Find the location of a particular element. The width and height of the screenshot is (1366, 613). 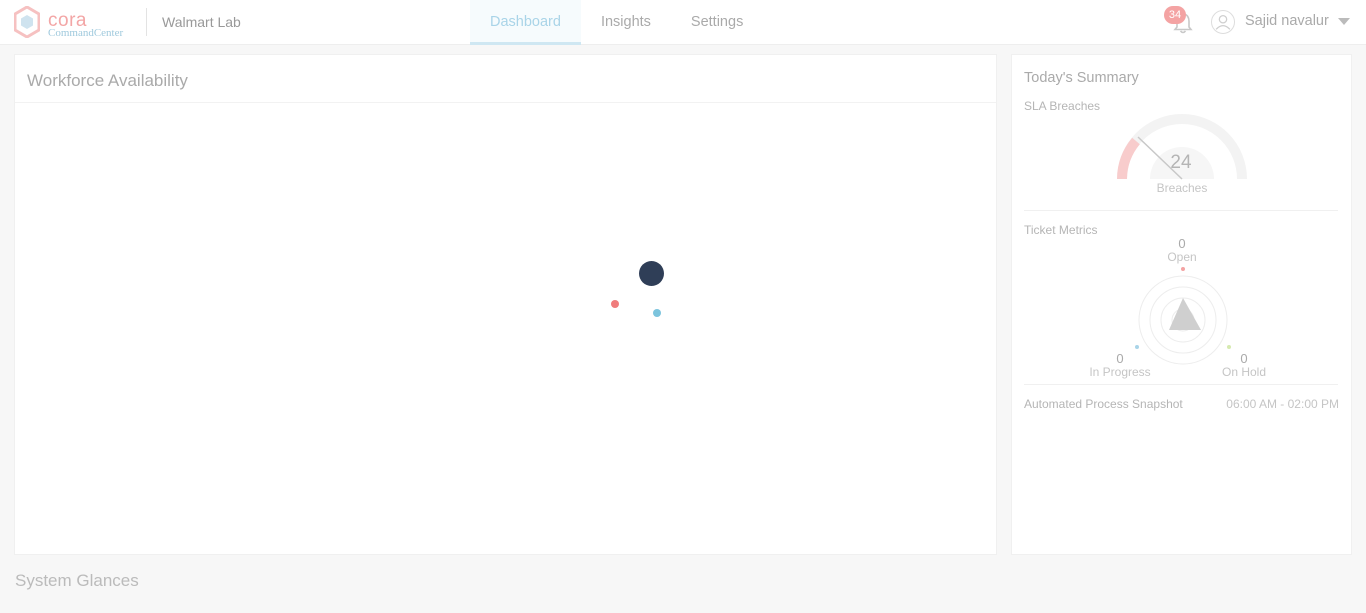

loader-dot-red is located at coordinates (615, 304).